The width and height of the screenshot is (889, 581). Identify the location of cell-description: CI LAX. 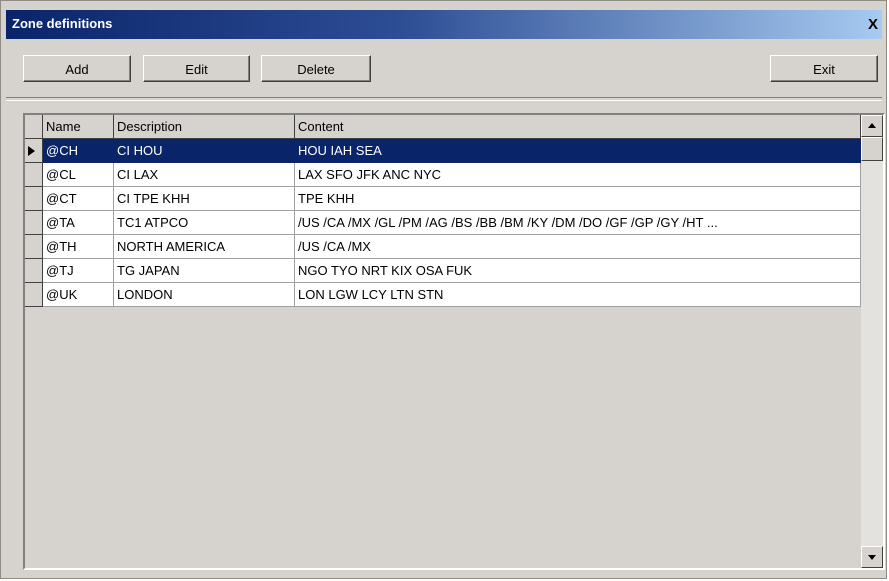
(204, 175).